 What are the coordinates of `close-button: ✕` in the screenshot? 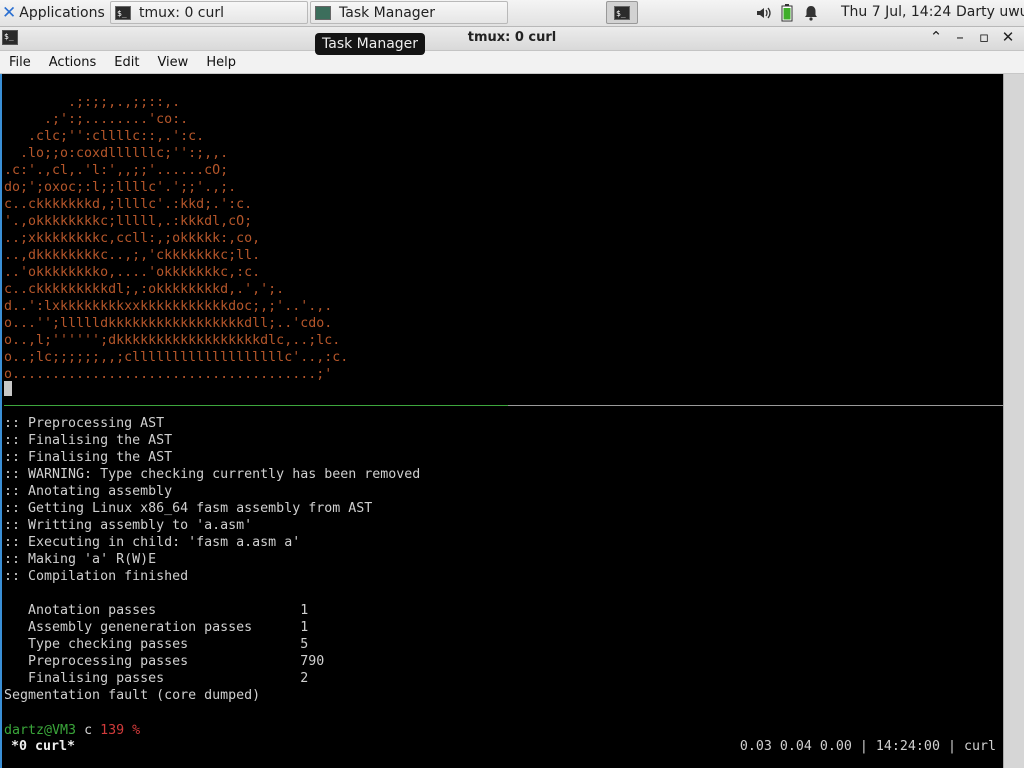 It's located at (1008, 37).